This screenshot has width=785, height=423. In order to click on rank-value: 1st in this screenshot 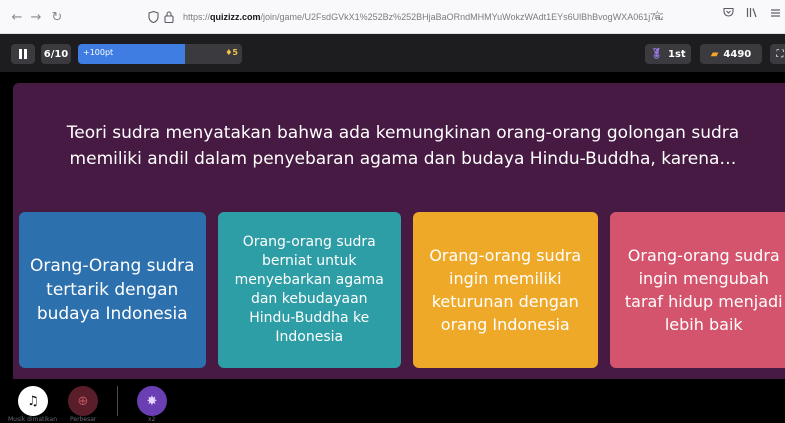, I will do `click(677, 54)`.